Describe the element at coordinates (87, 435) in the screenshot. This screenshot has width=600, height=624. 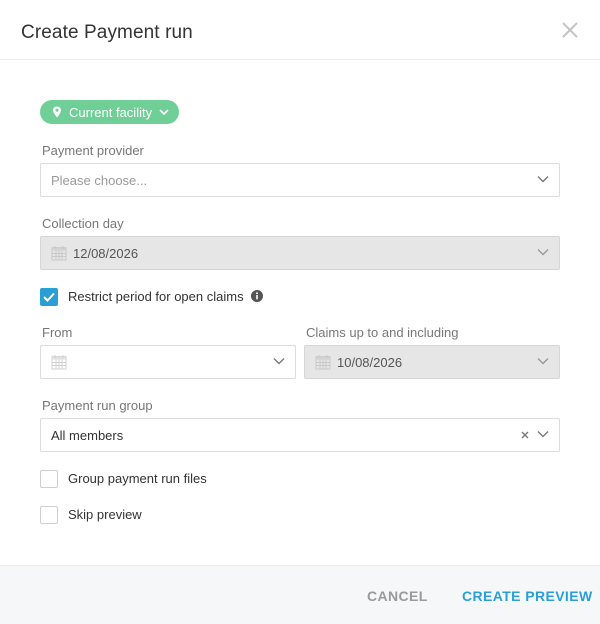
I see `payment-run-group-value: All members` at that location.